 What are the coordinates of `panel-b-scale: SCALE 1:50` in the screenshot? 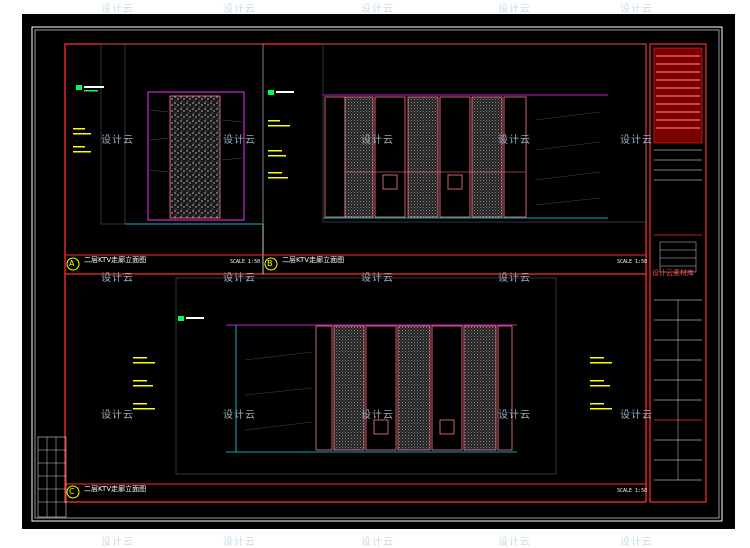 It's located at (632, 262).